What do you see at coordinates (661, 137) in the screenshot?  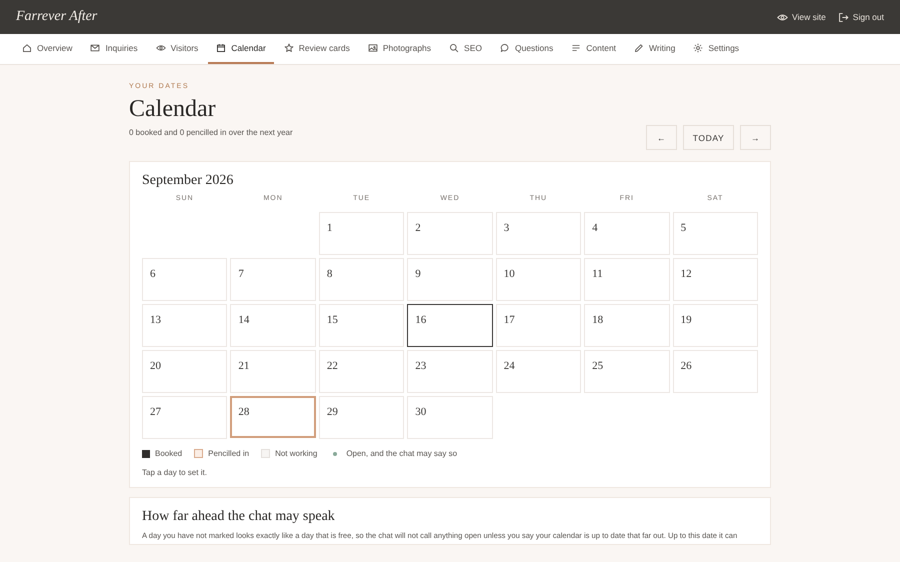 I see `previous-month-button: ←` at bounding box center [661, 137].